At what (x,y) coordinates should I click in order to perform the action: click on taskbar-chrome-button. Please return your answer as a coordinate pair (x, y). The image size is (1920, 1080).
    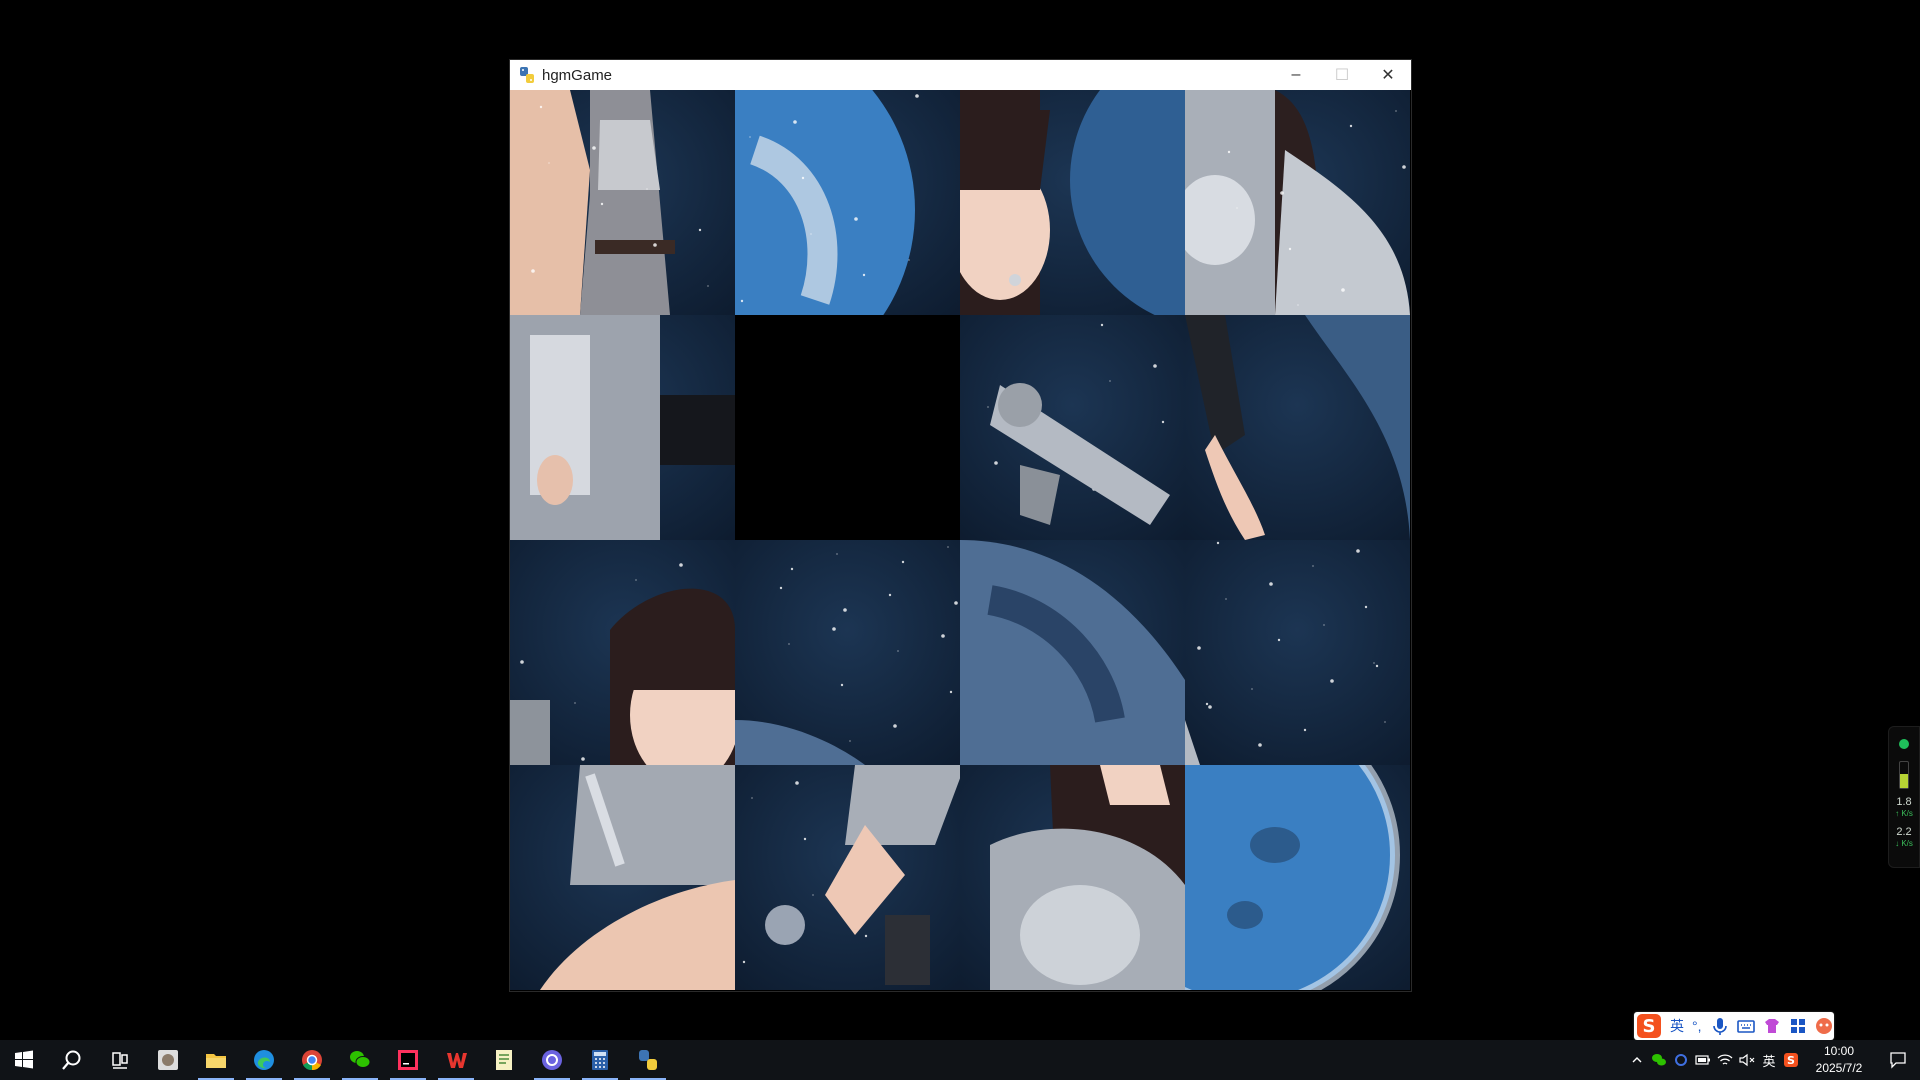
    Looking at the image, I should click on (312, 1060).